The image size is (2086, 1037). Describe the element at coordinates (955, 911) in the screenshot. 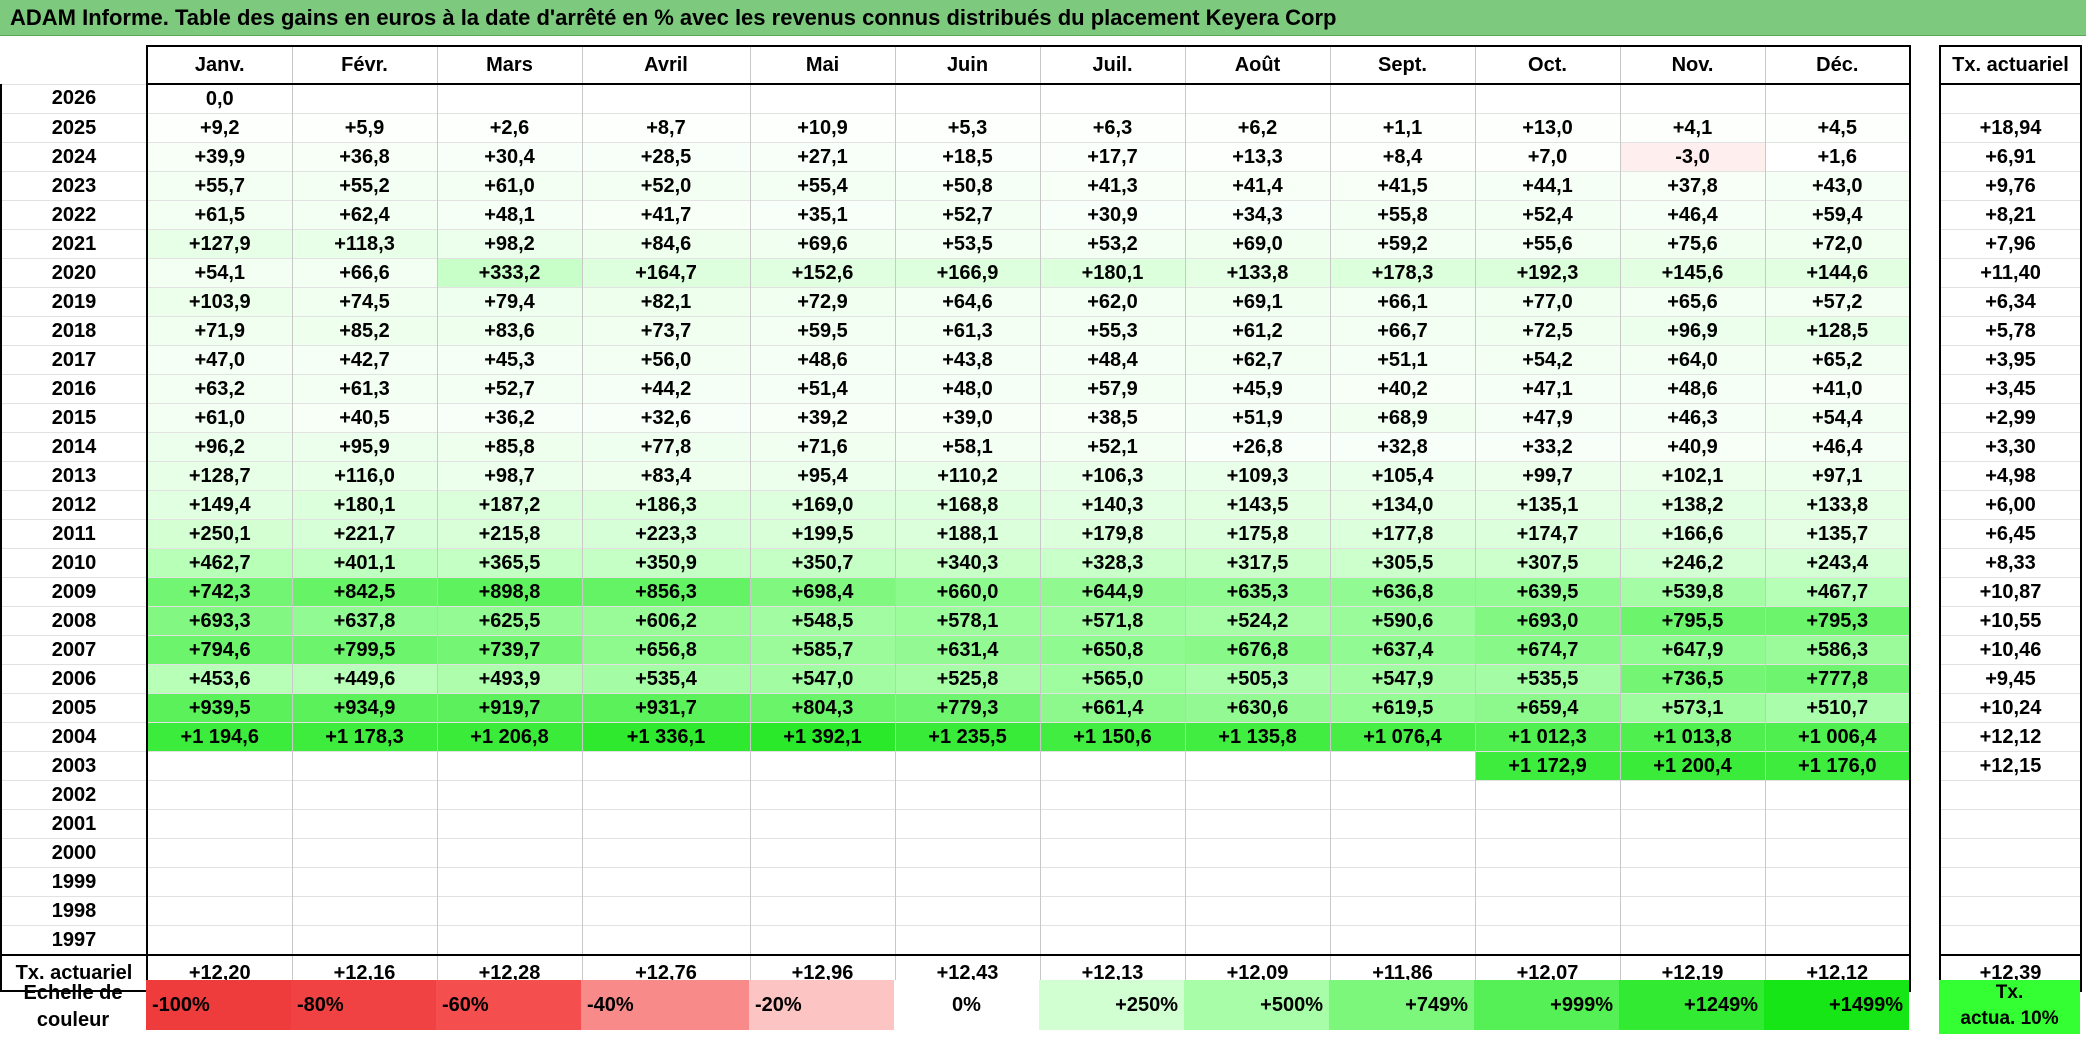

I see `year-row: 1998` at that location.